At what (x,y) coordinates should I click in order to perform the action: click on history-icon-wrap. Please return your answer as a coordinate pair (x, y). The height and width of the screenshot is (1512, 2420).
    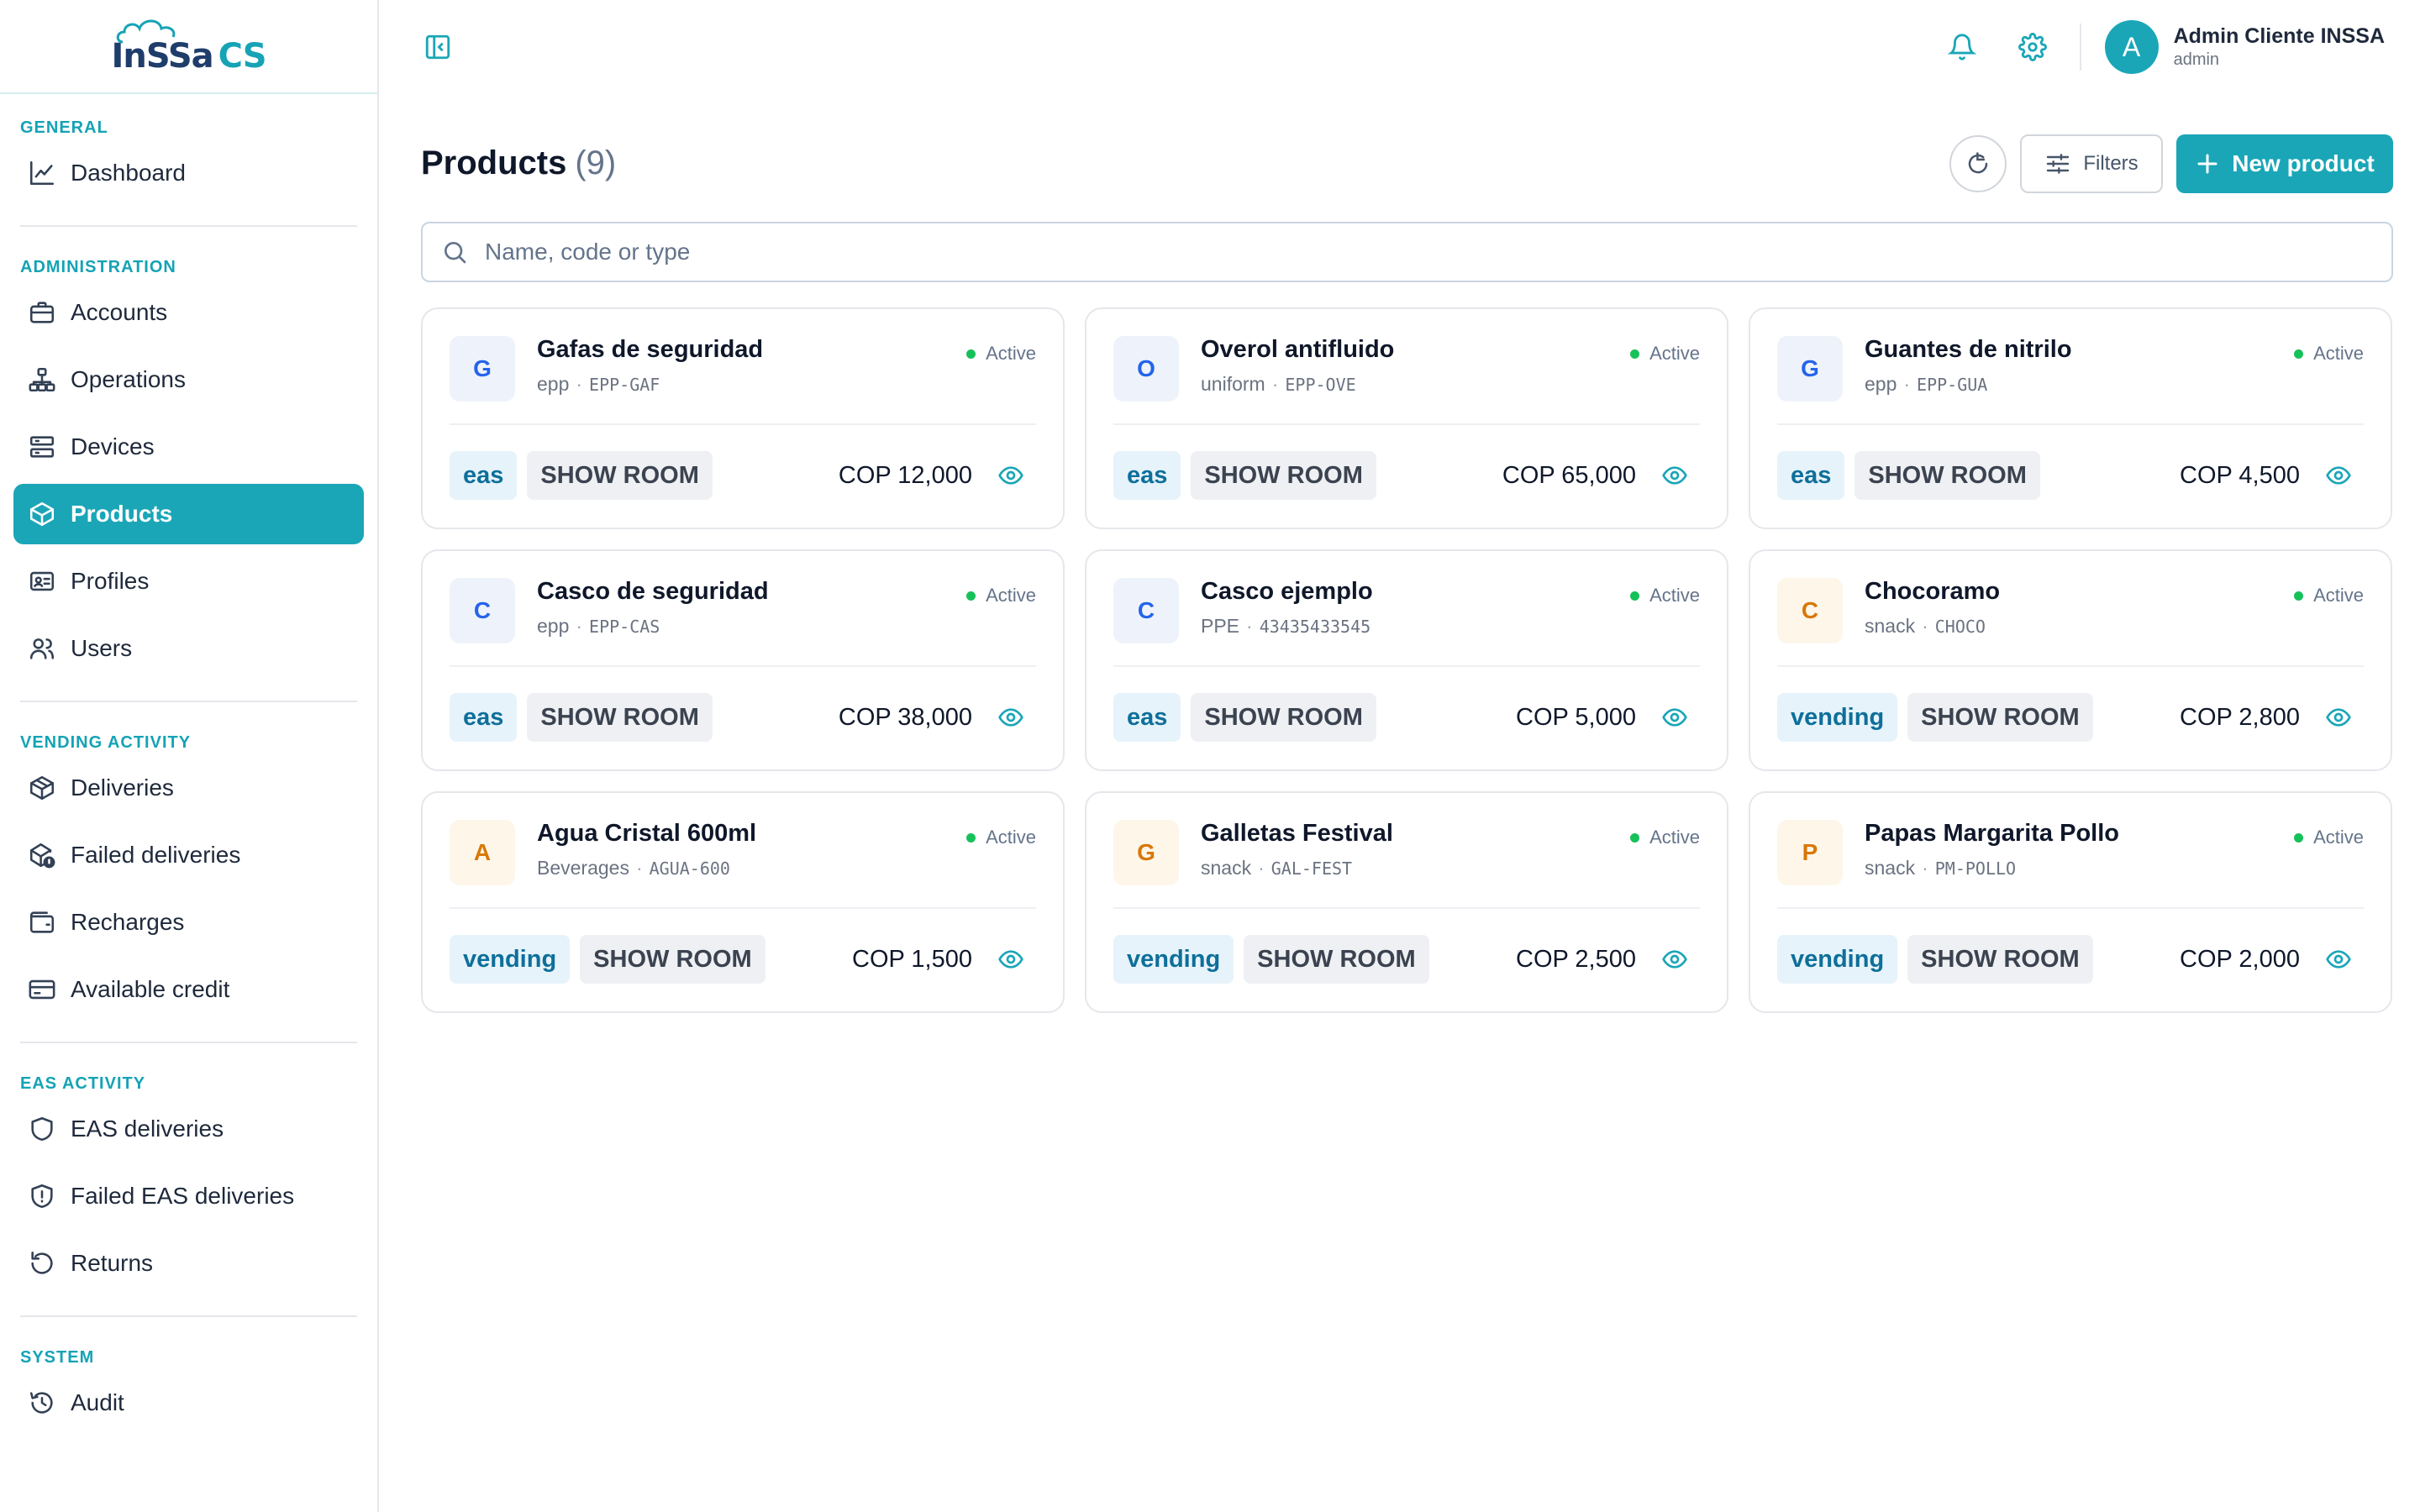
    Looking at the image, I should click on (42, 1403).